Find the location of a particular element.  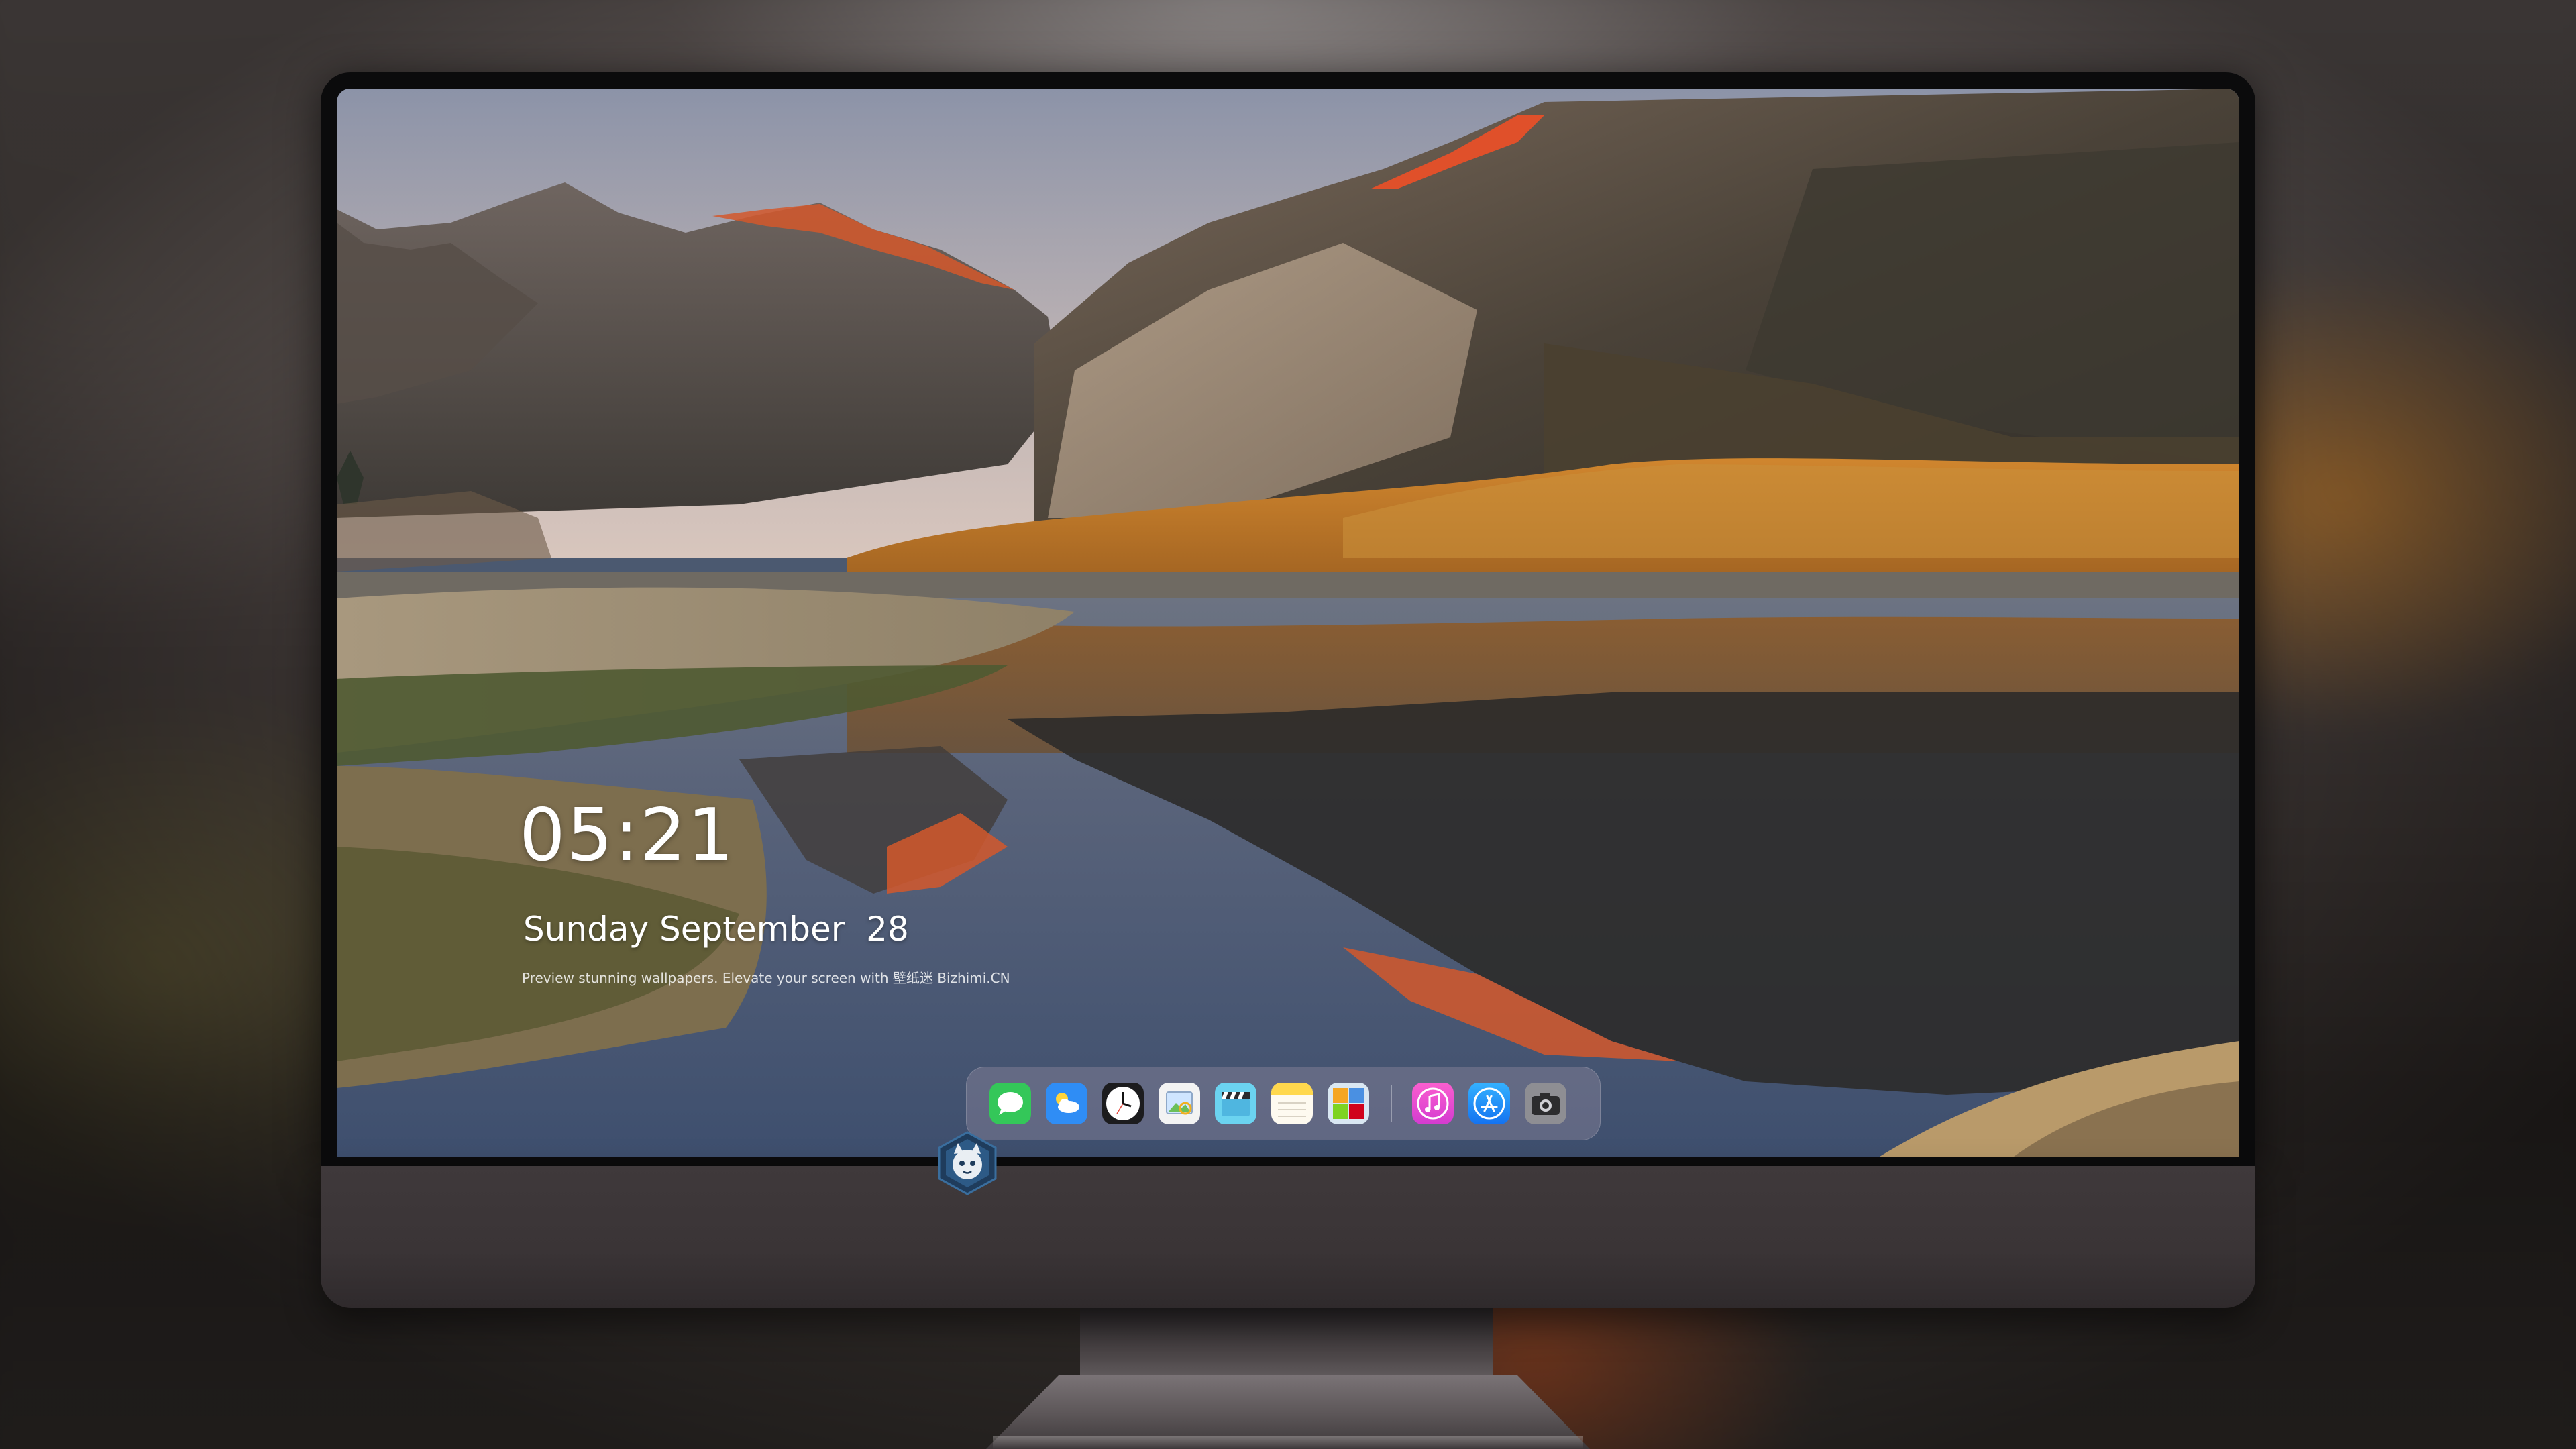

preview-icon is located at coordinates (1179, 1103).